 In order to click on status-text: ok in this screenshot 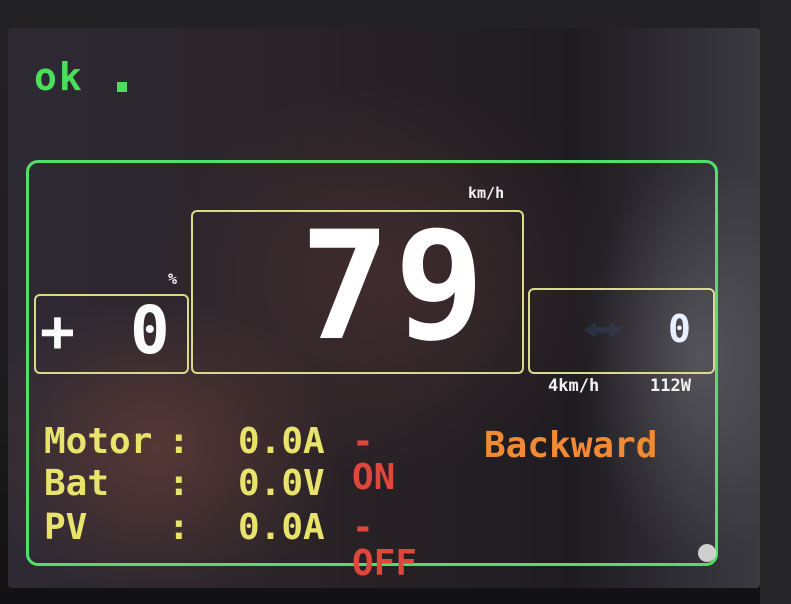, I will do `click(59, 77)`.